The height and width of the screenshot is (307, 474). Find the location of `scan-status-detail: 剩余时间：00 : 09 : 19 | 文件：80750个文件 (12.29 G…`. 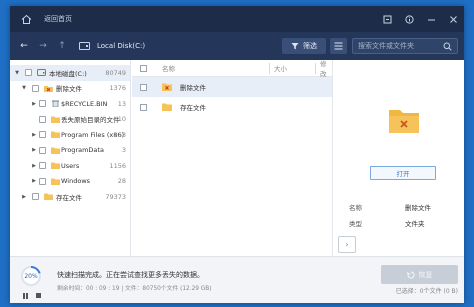

scan-status-detail: 剩余时间：00 : 09 : 19 | 文件：80750个文件 (12.29 G… is located at coordinates (134, 289).